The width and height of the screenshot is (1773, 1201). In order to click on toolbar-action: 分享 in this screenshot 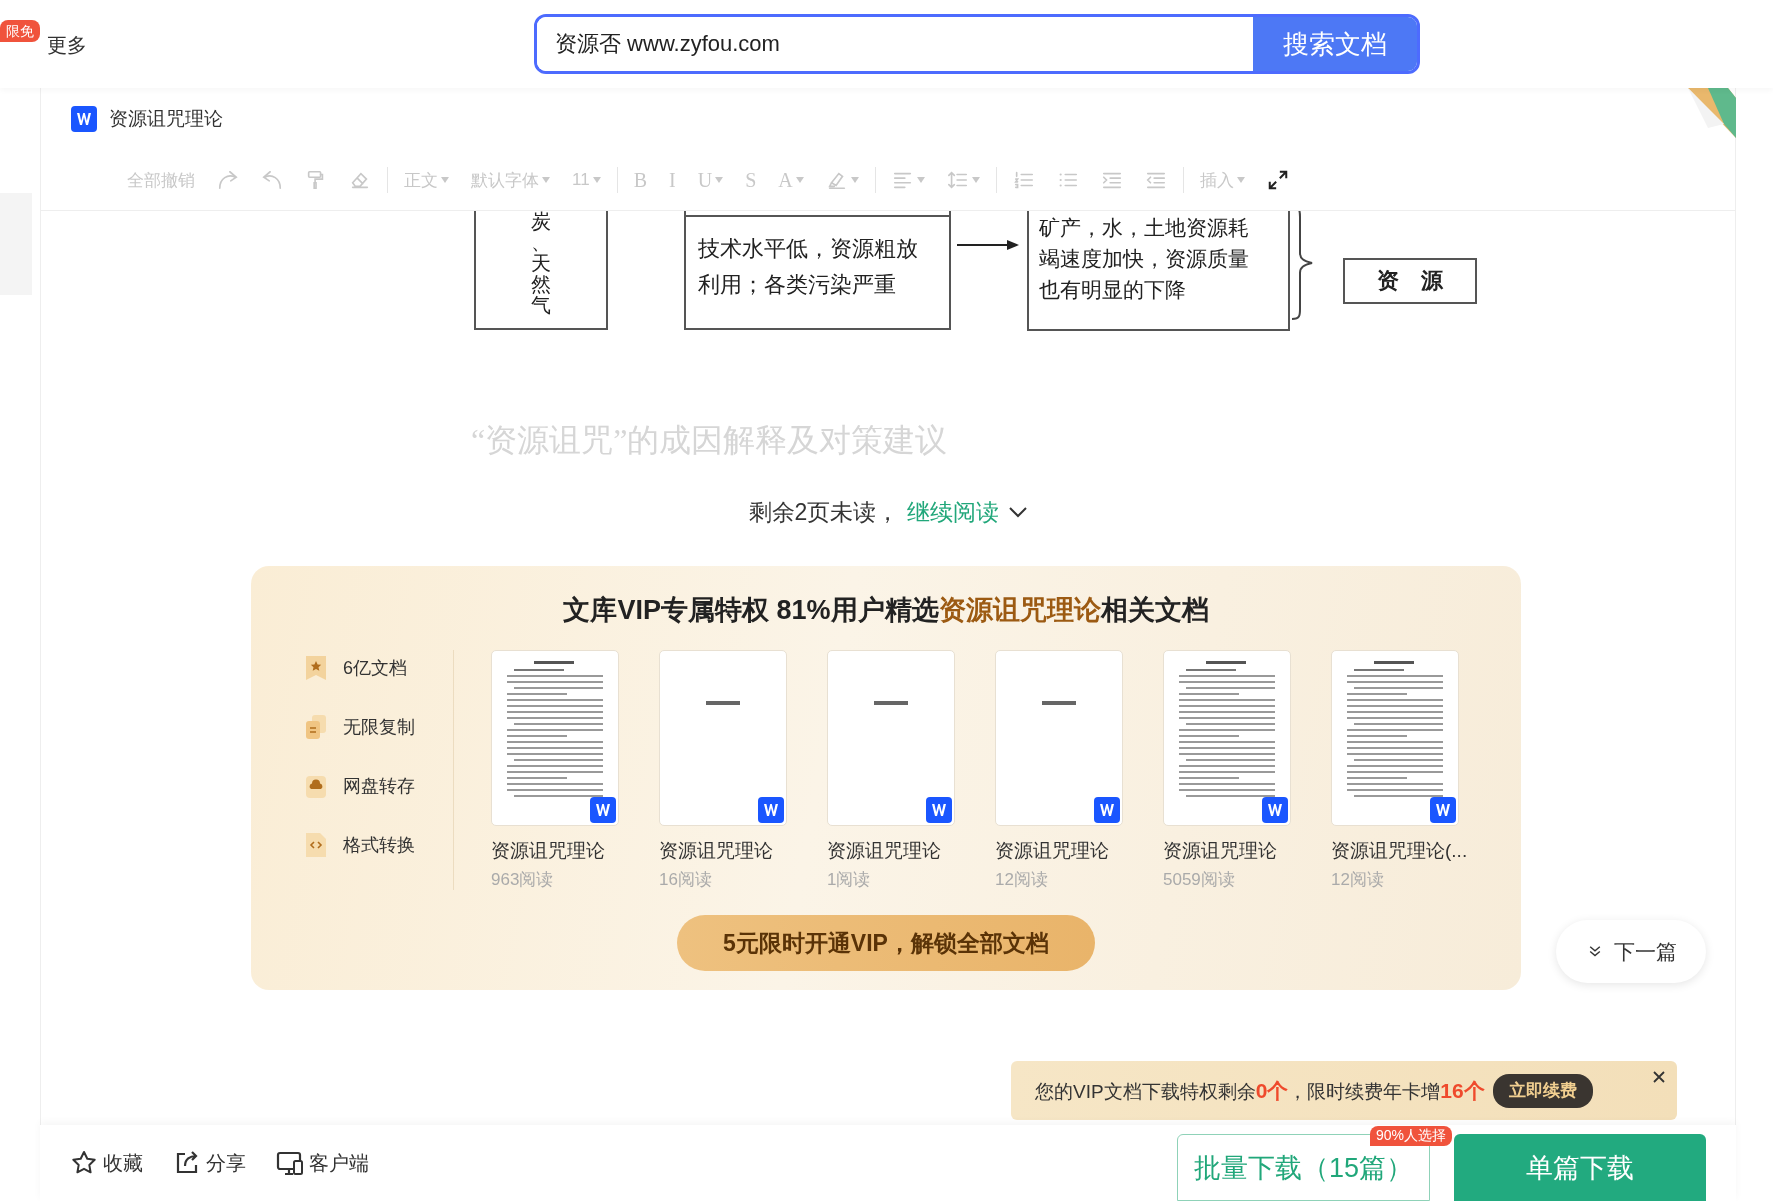, I will do `click(209, 1163)`.